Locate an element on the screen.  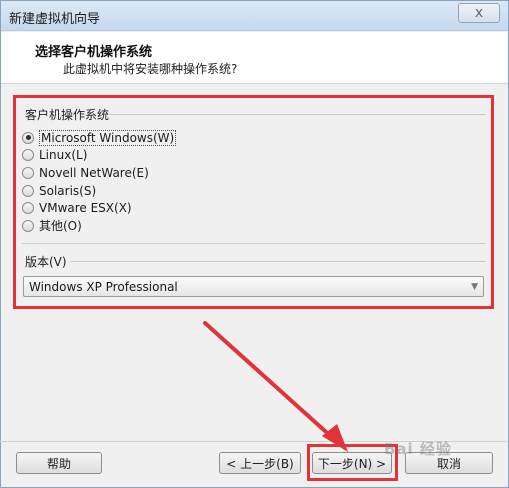
watermark-logo: Bai 经验 is located at coordinates (418, 449).